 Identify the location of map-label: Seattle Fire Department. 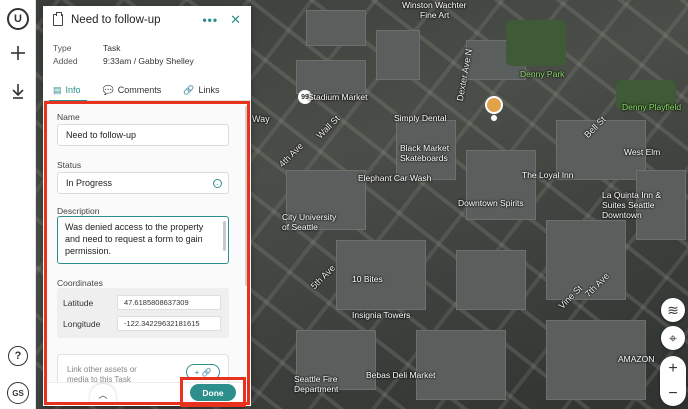
(316, 384).